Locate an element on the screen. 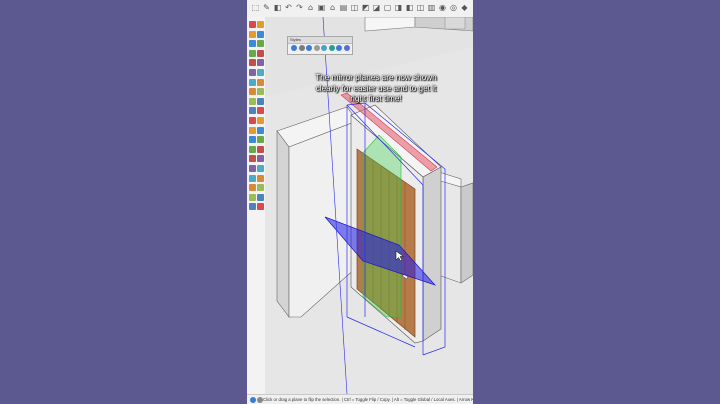 This screenshot has width=720, height=404. paint-tool-icon-alt is located at coordinates (260, 149).